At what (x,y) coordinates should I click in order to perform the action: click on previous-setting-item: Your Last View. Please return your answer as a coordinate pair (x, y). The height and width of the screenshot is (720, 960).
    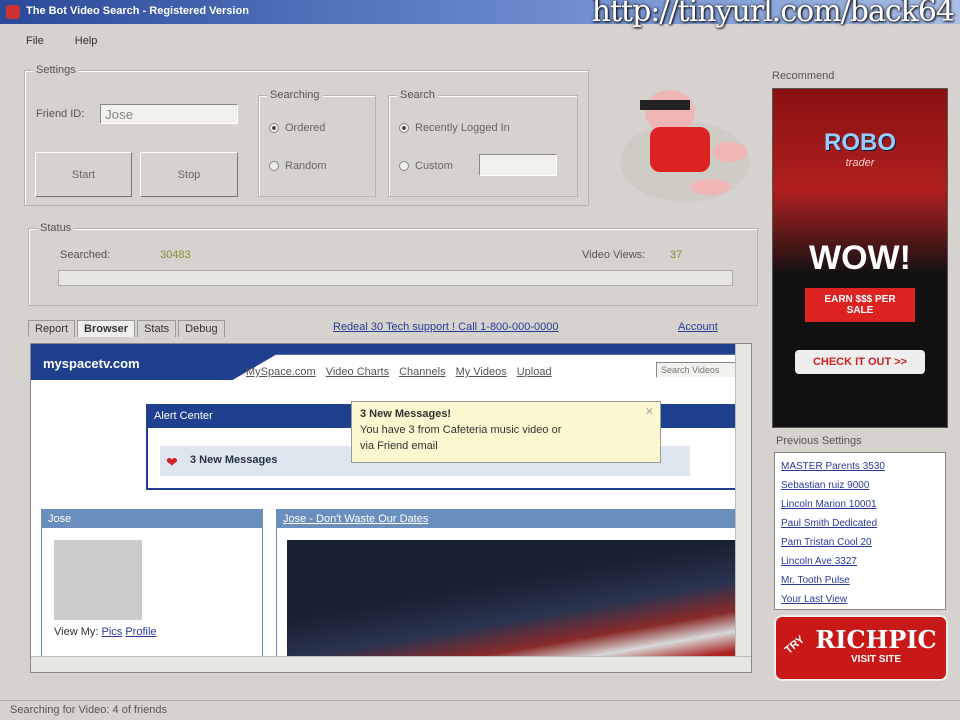
    Looking at the image, I should click on (860, 599).